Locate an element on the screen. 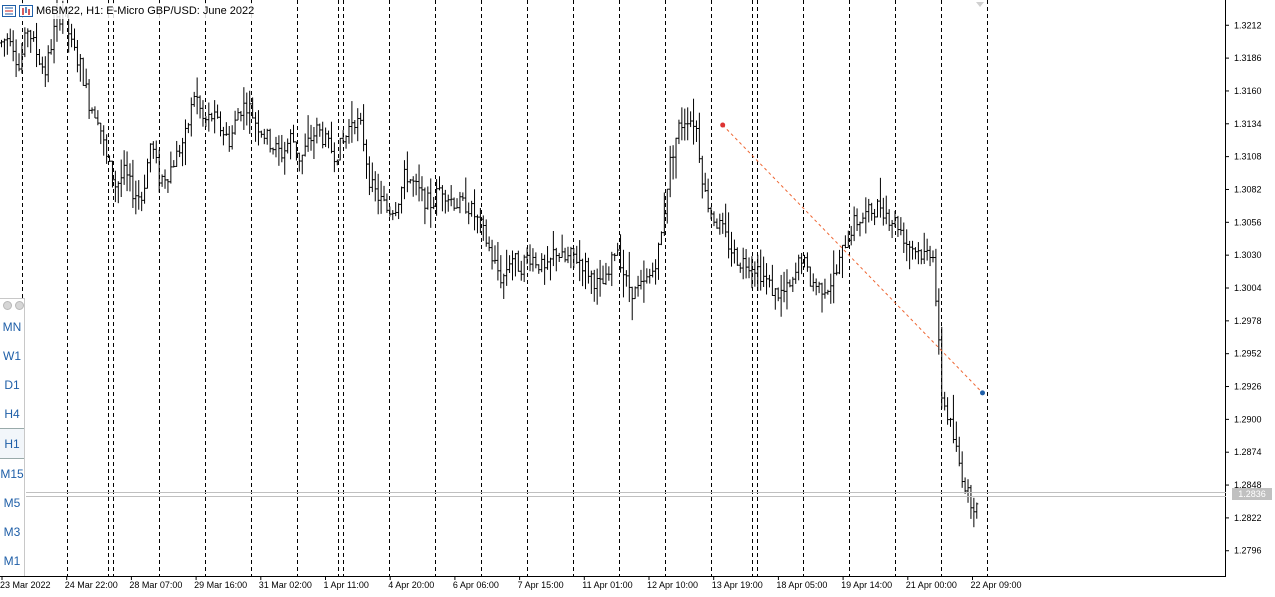 This screenshot has height=597, width=1275. x-tick-label: 29 Mar 16:00 is located at coordinates (220, 585).